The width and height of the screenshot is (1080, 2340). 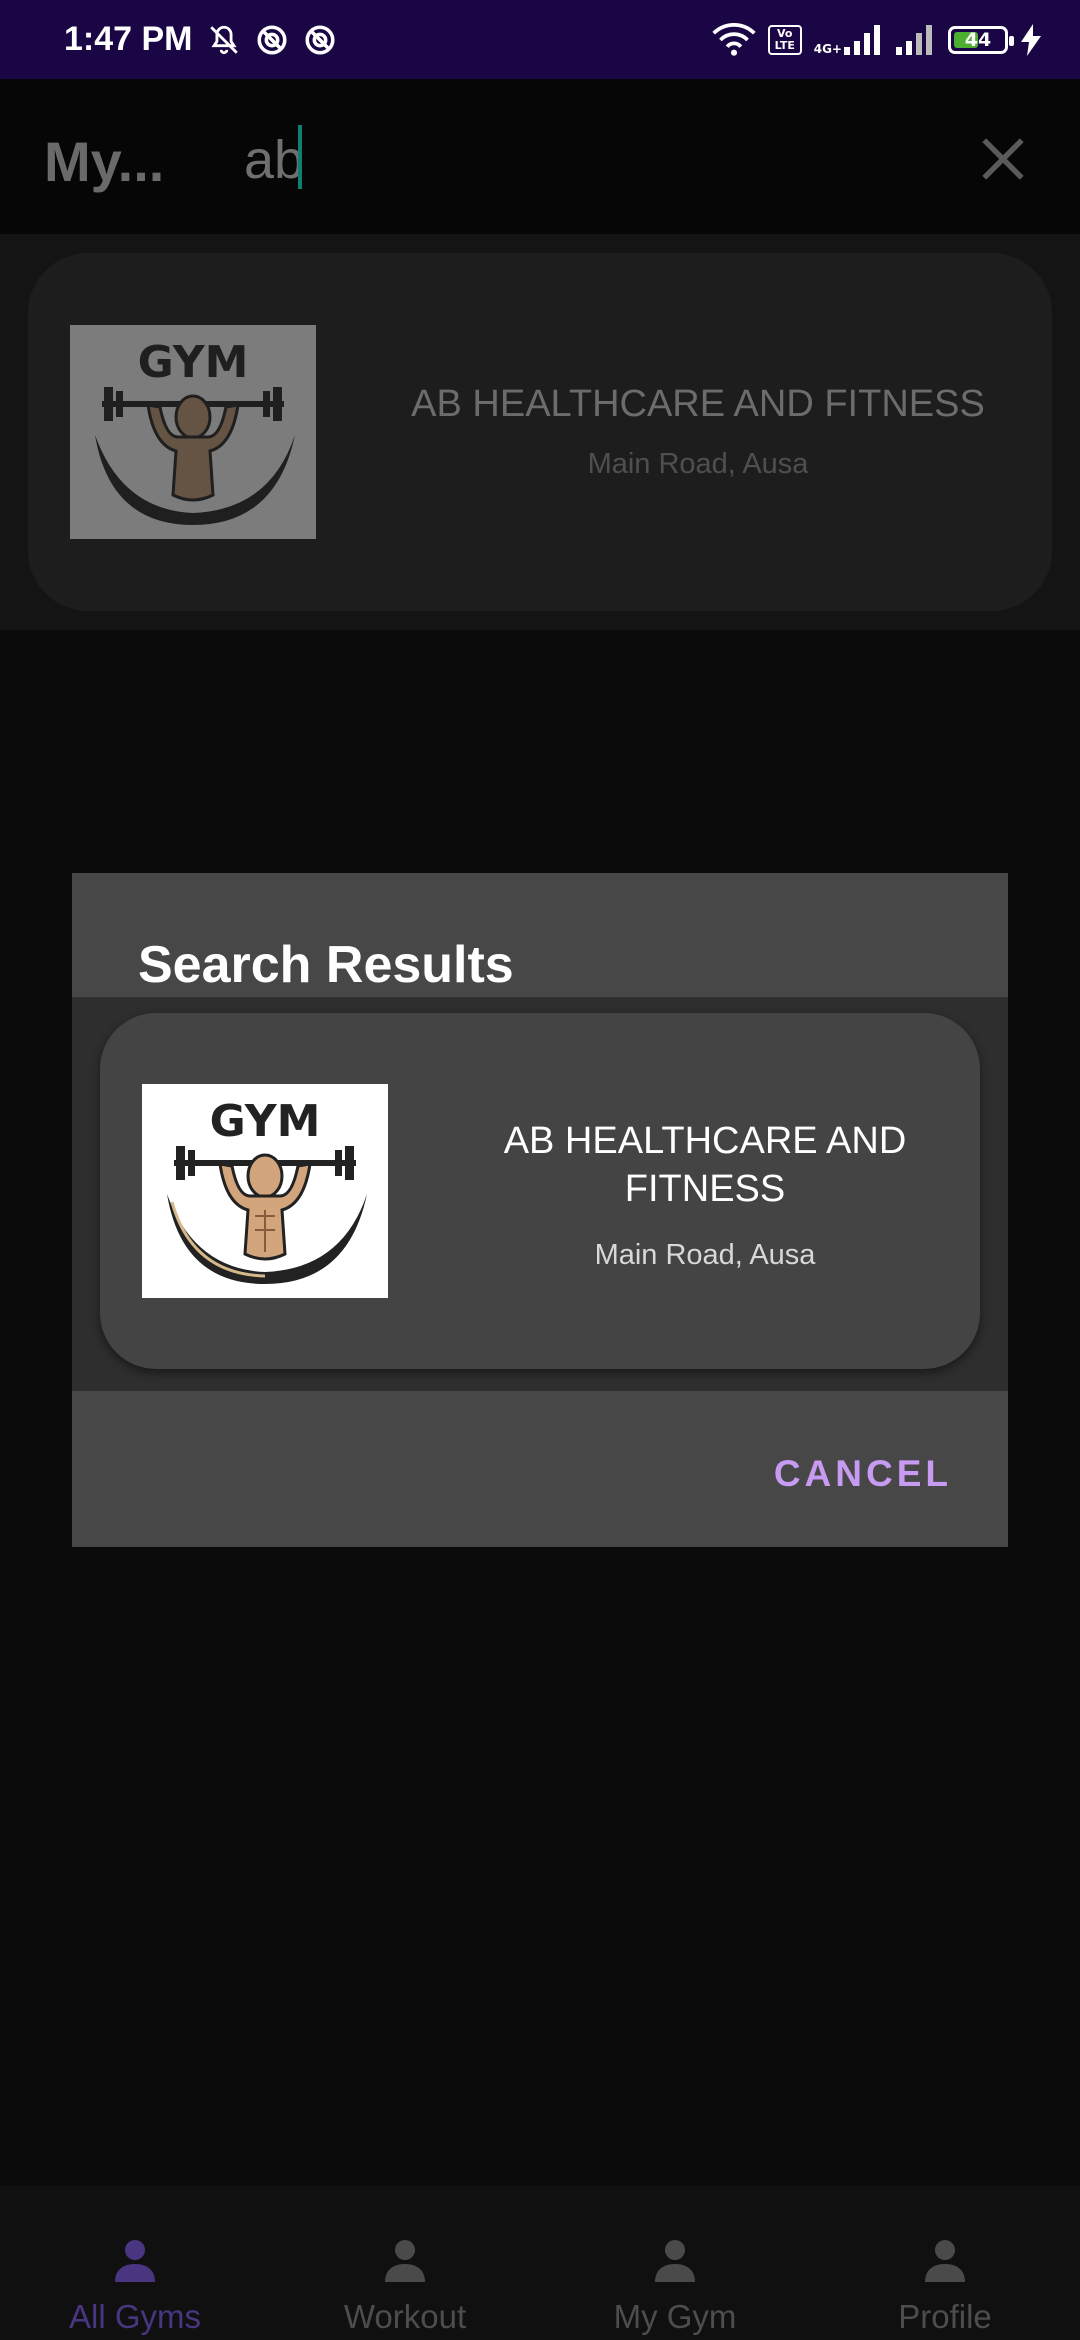 I want to click on signal-group: 4G+, so click(x=848, y=40).